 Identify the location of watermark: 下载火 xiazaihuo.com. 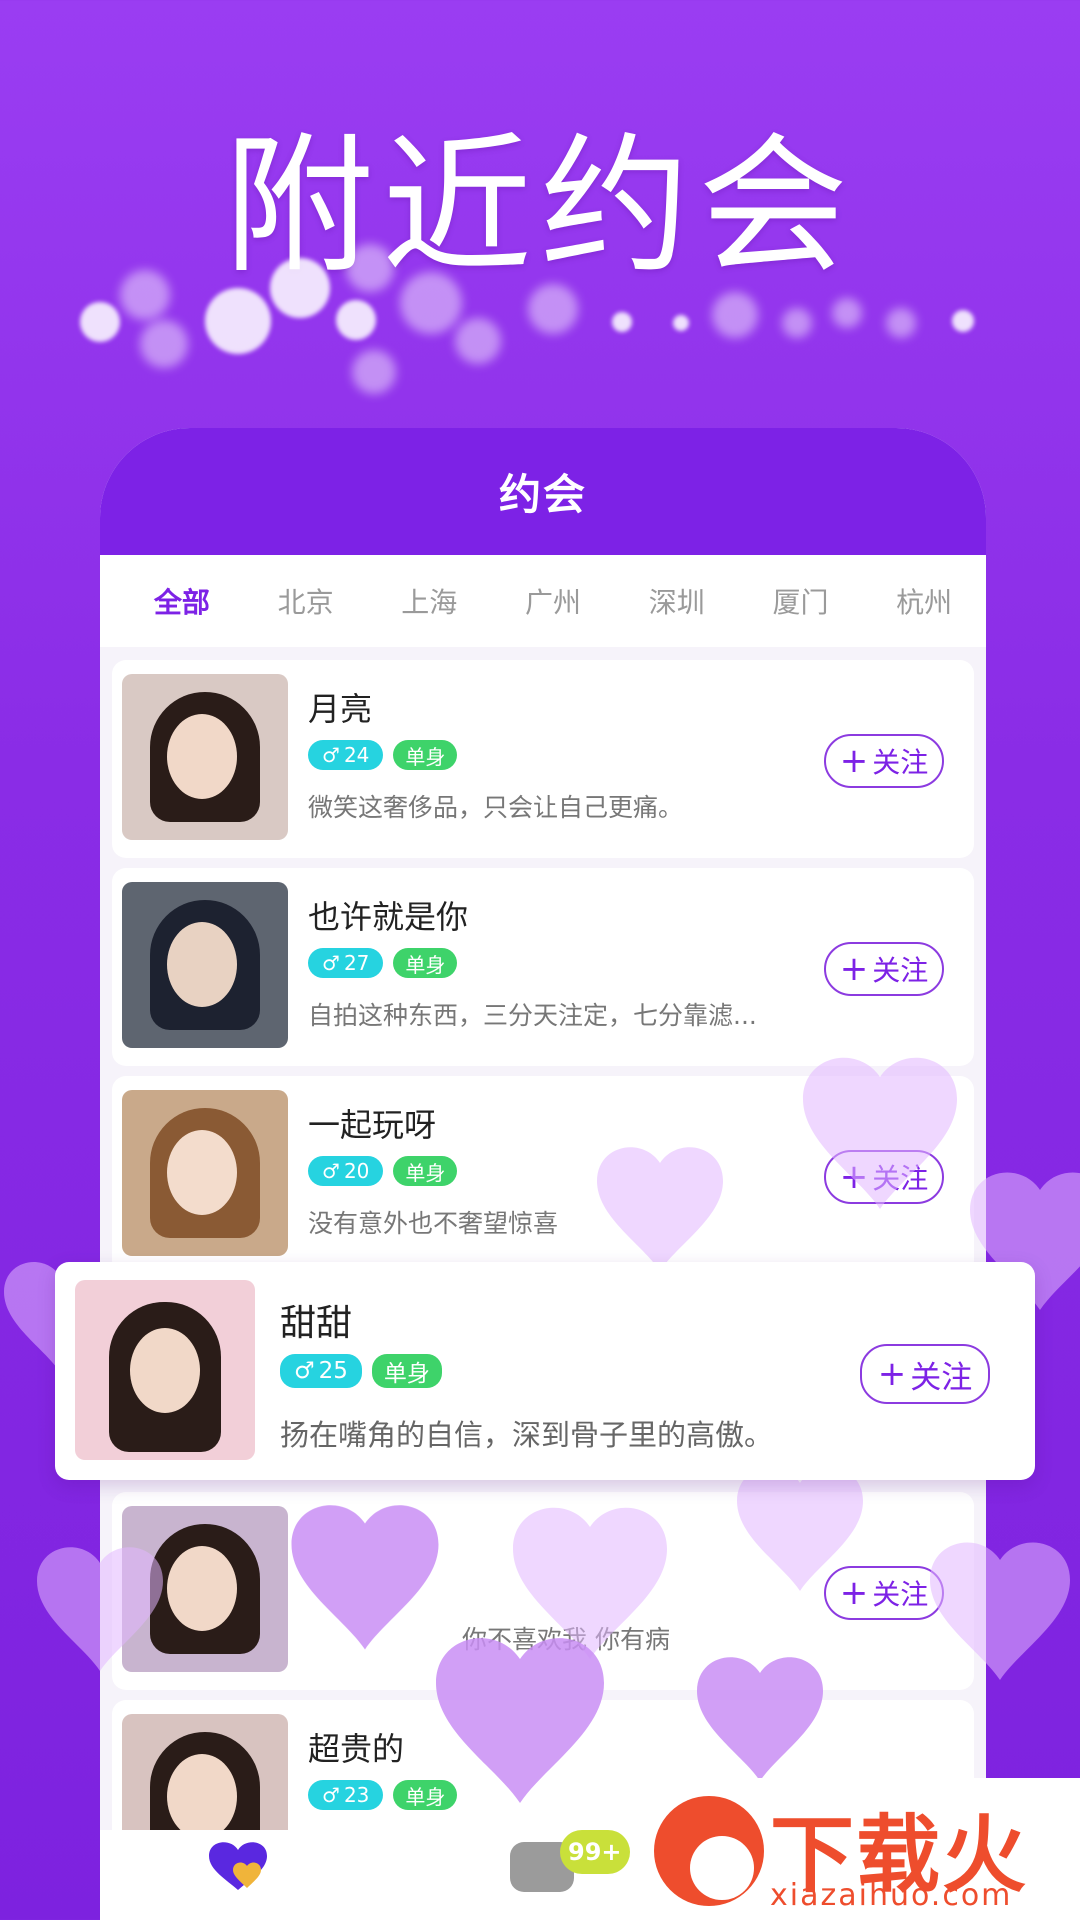
(860, 1849).